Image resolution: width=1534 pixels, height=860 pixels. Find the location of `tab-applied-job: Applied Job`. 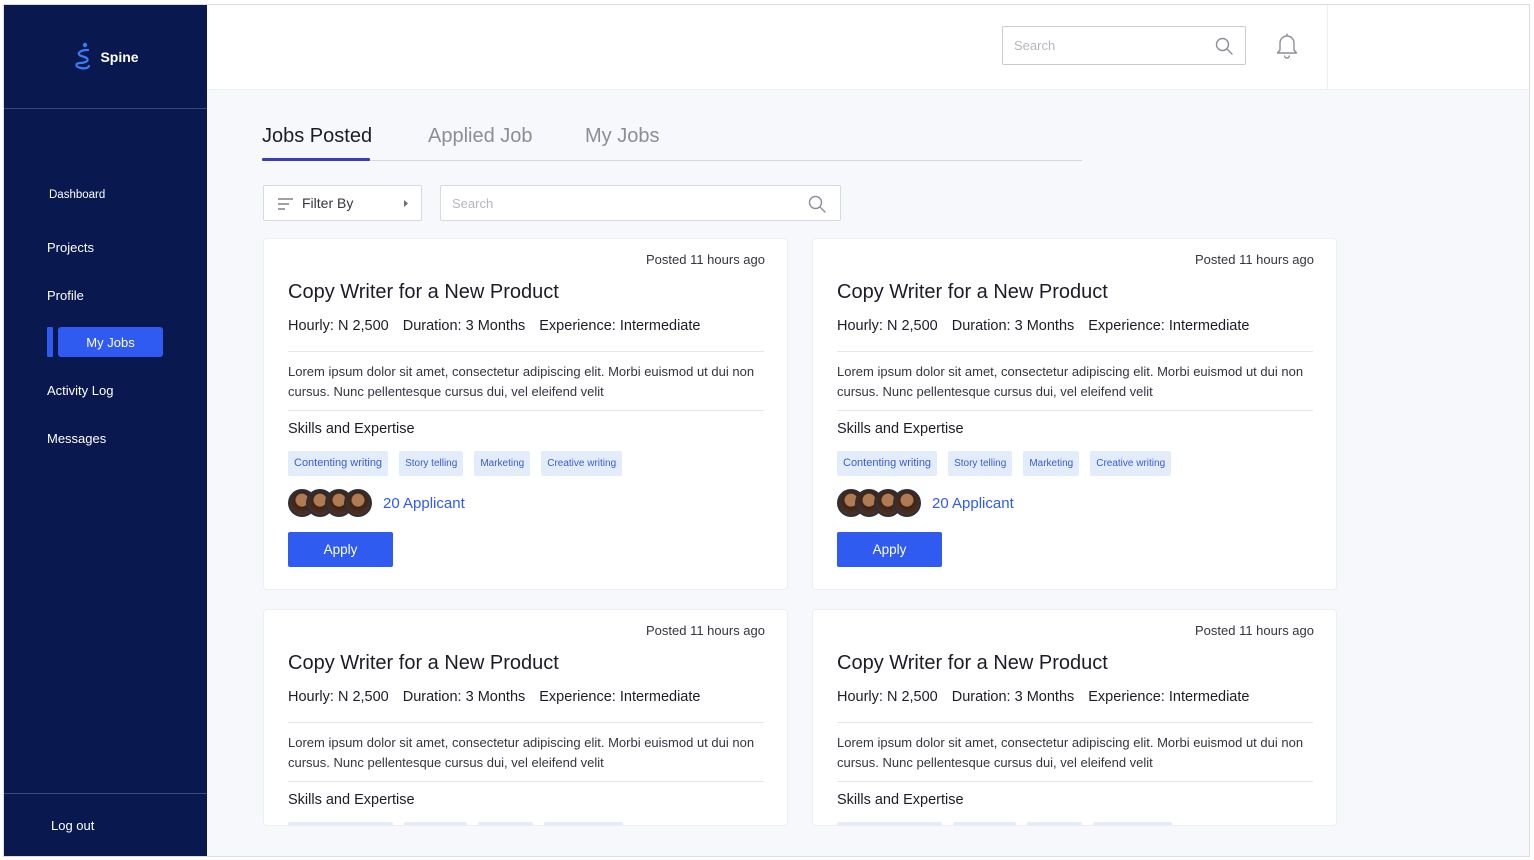

tab-applied-job: Applied Job is located at coordinates (480, 136).